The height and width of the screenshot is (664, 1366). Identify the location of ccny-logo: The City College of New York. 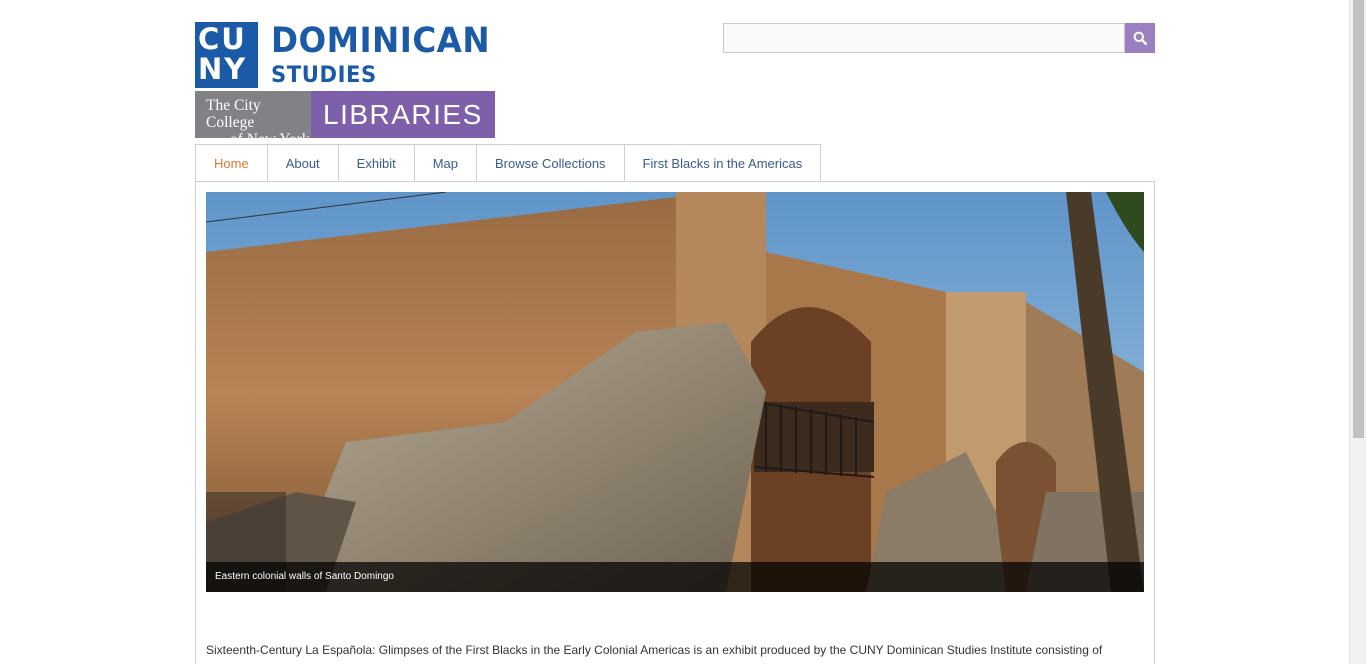
(253, 119).